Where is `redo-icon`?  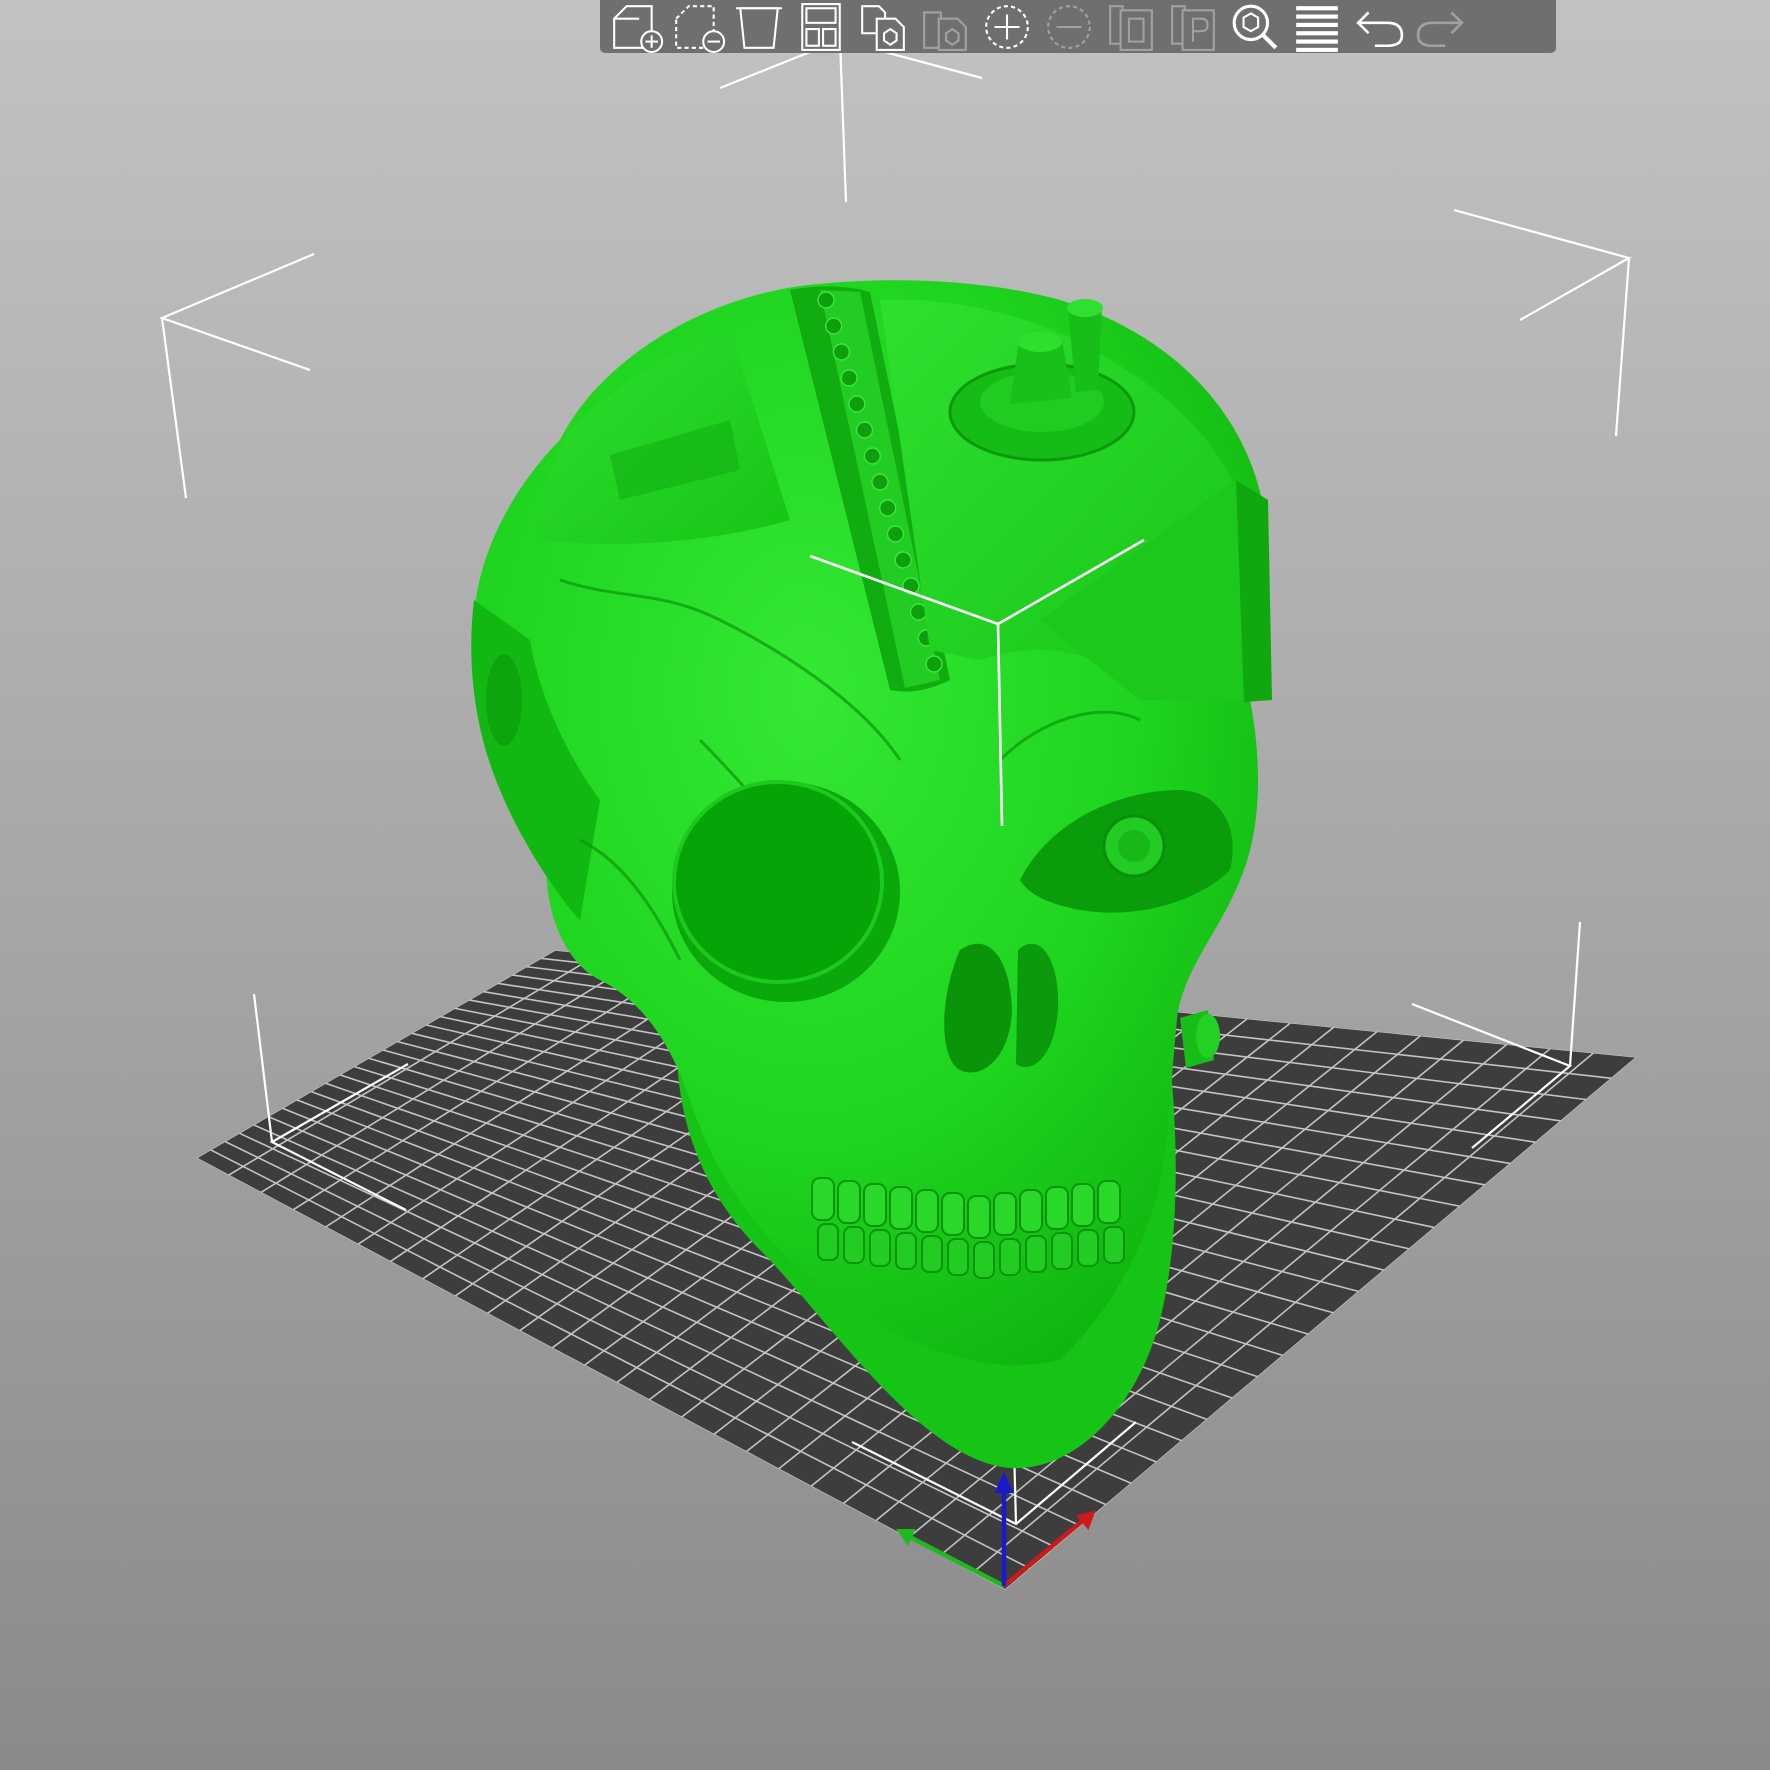 redo-icon is located at coordinates (1440, 28).